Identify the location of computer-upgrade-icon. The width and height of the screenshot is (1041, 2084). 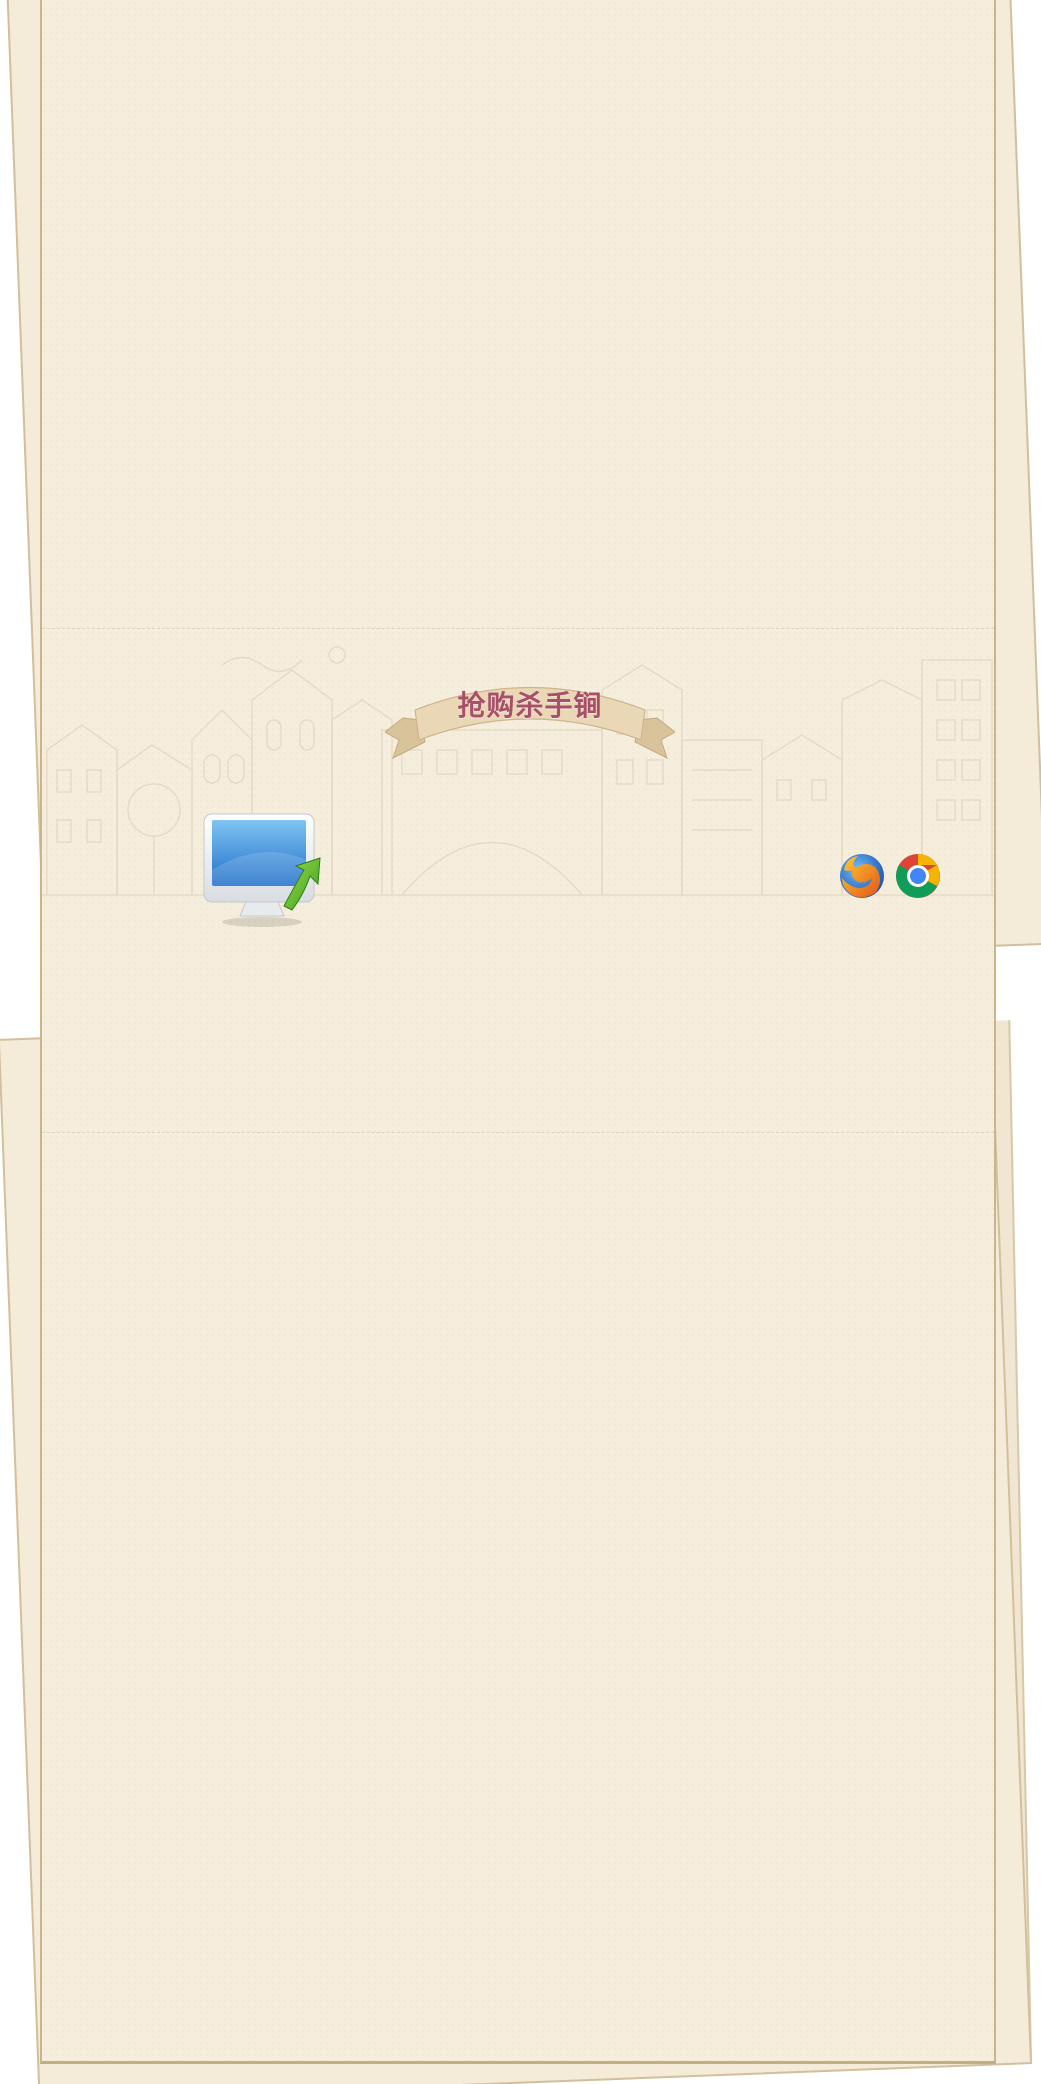
(265, 870).